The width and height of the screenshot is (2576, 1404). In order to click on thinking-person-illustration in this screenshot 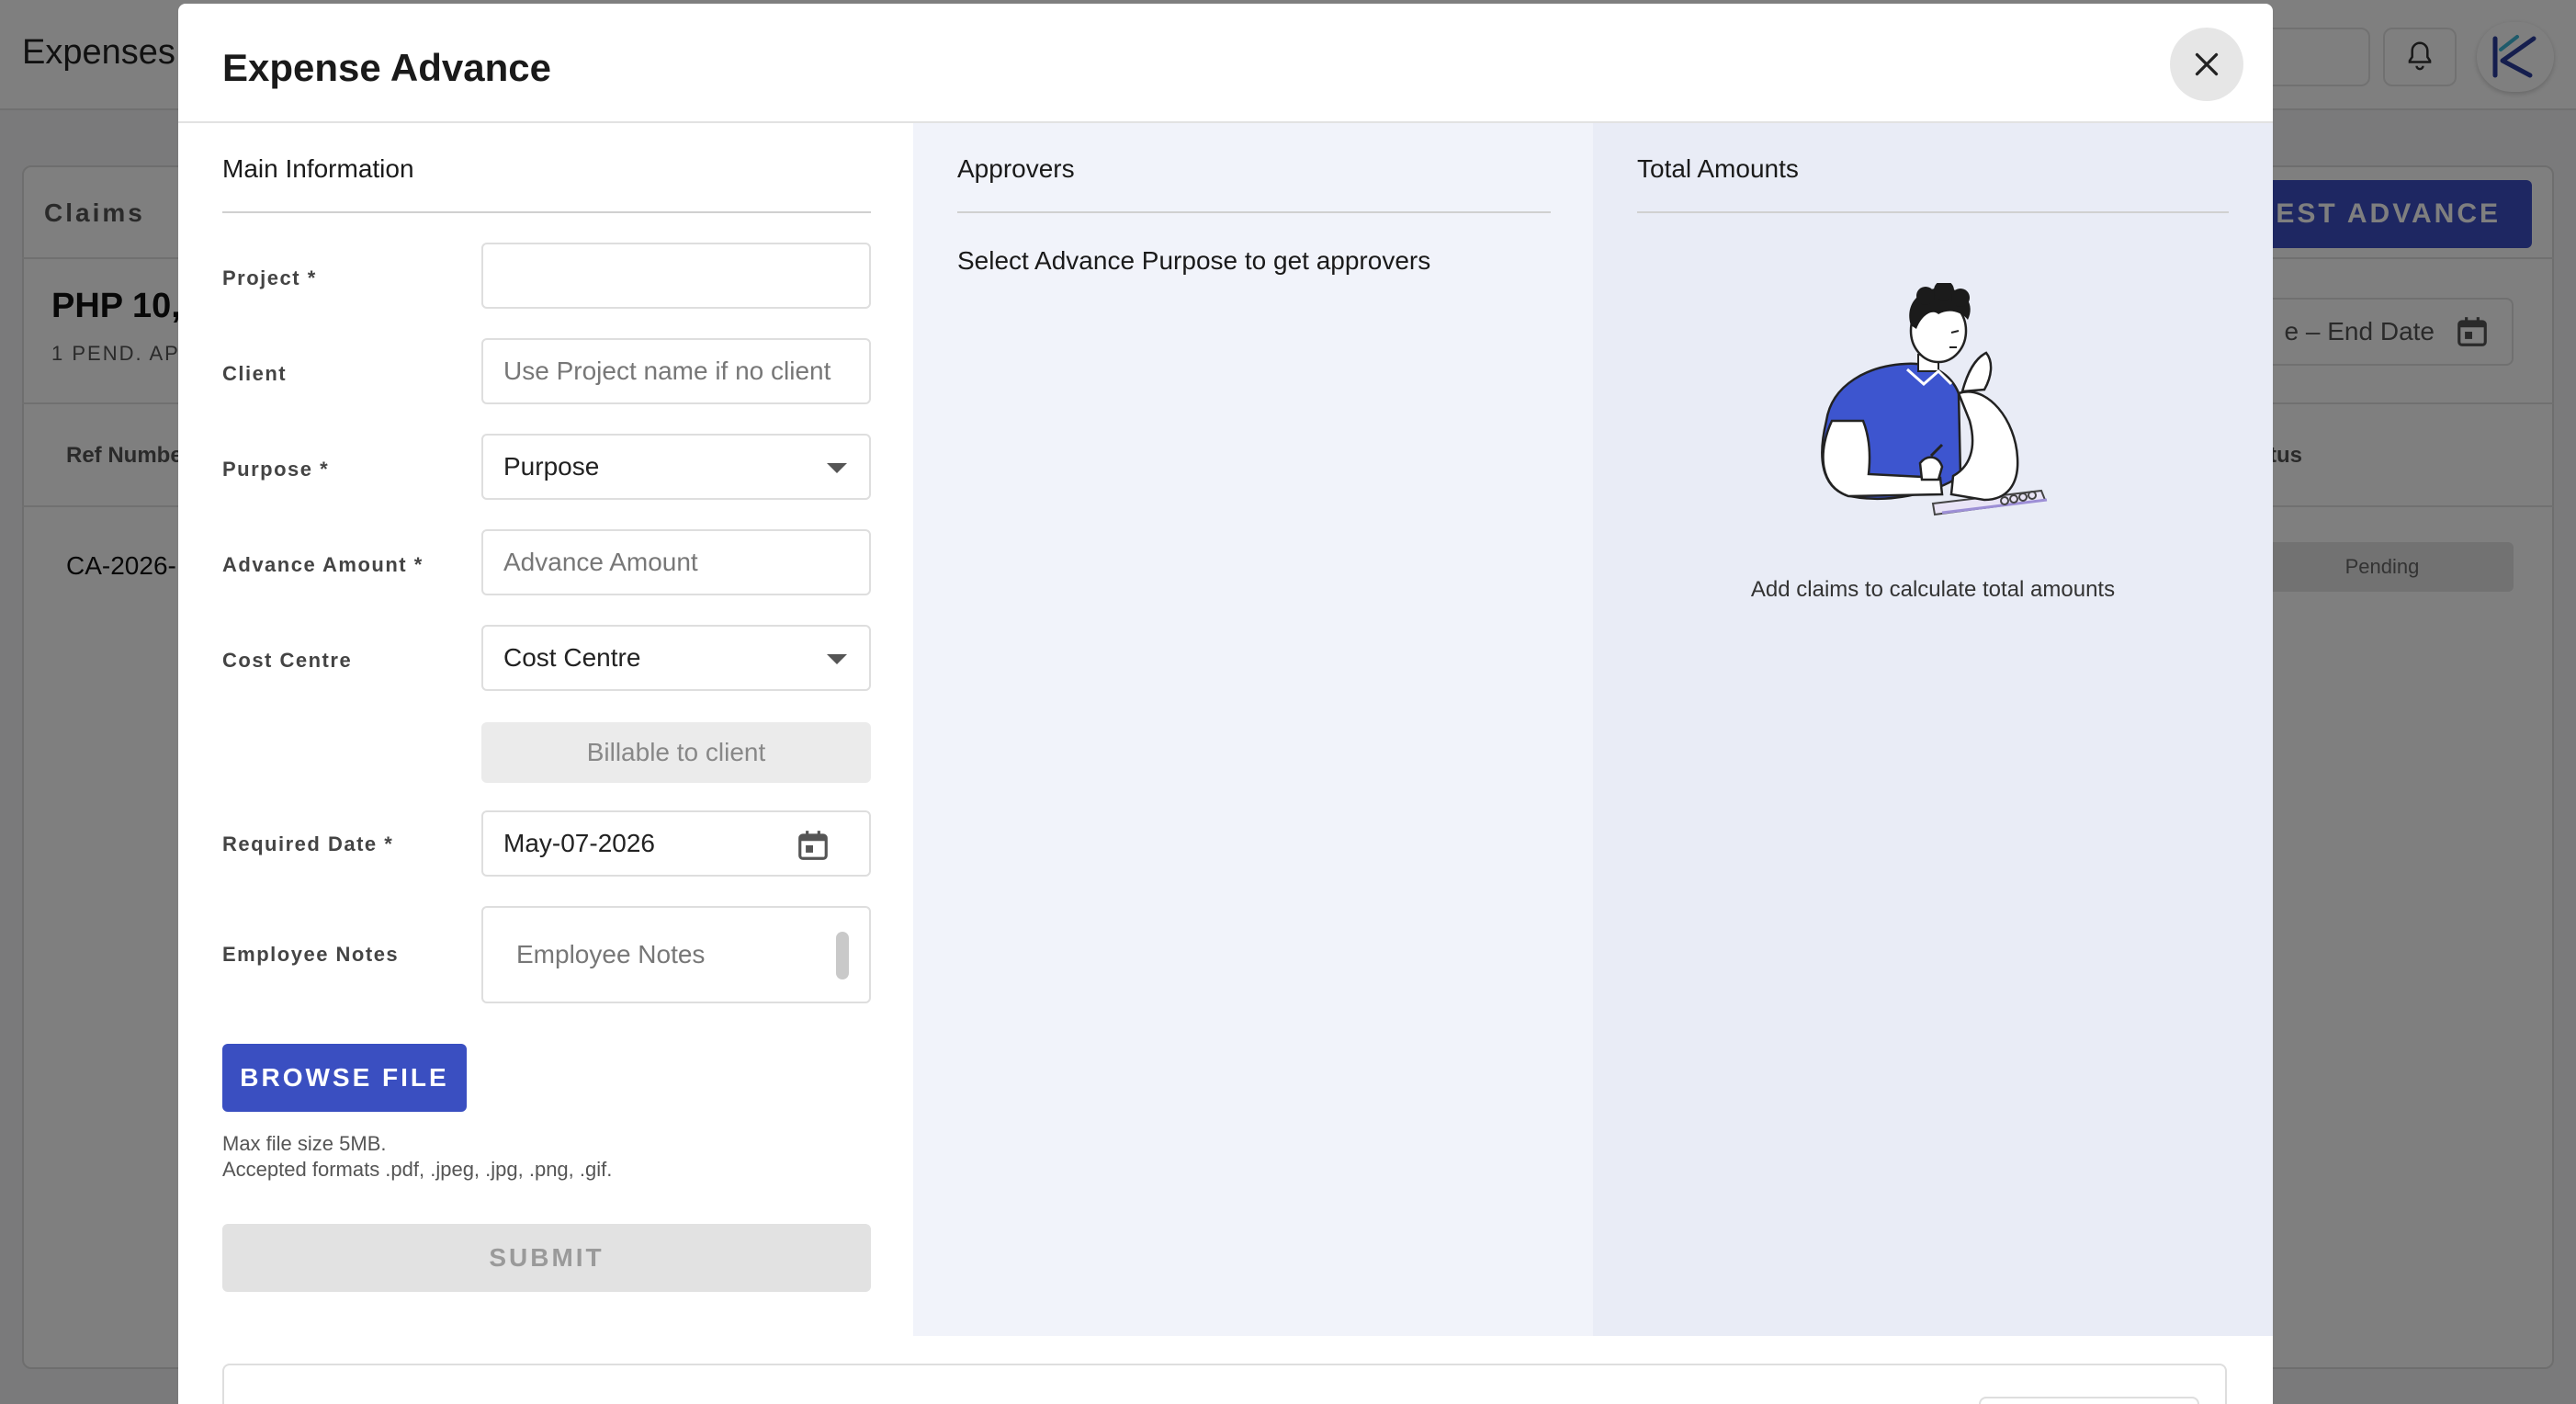, I will do `click(1934, 399)`.